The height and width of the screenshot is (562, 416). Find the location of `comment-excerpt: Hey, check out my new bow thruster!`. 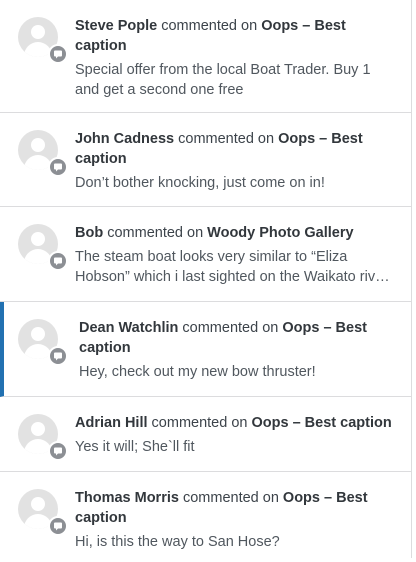

comment-excerpt: Hey, check out my new bow thruster! is located at coordinates (197, 372).